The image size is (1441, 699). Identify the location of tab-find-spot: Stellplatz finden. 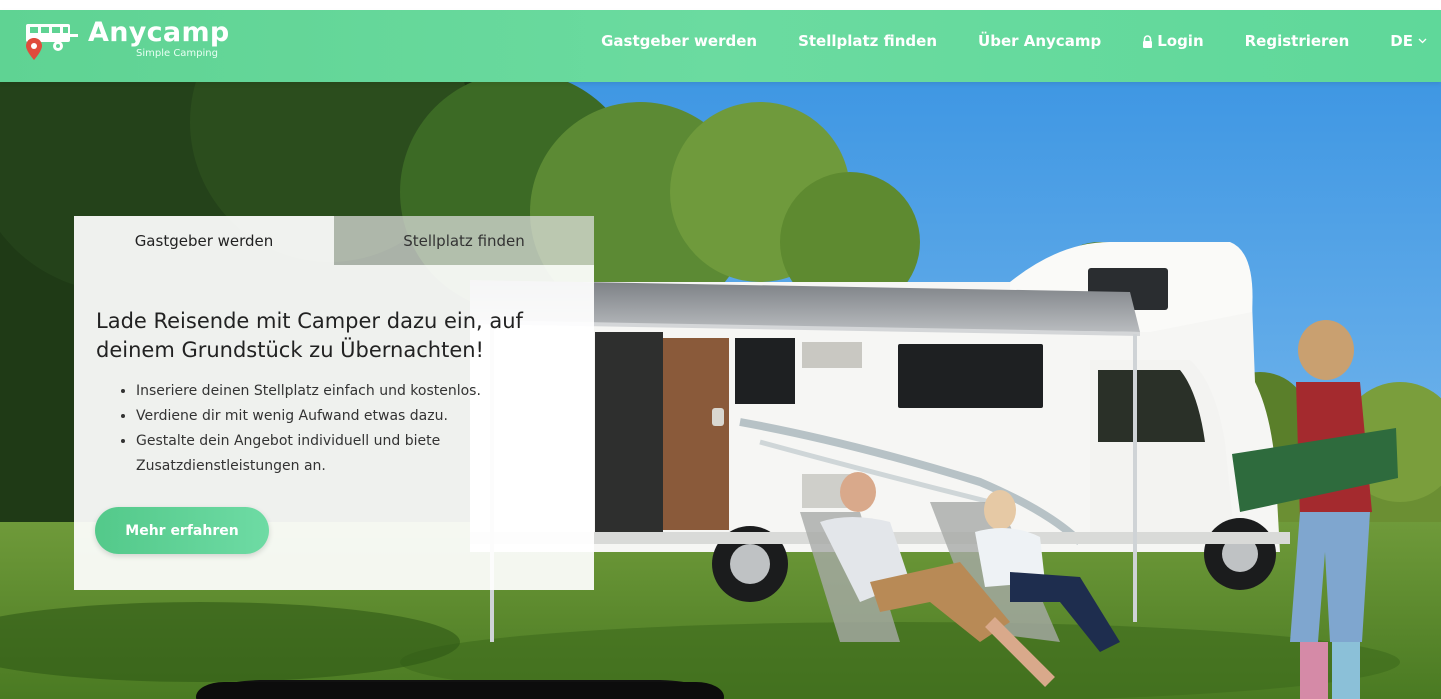
(464, 240).